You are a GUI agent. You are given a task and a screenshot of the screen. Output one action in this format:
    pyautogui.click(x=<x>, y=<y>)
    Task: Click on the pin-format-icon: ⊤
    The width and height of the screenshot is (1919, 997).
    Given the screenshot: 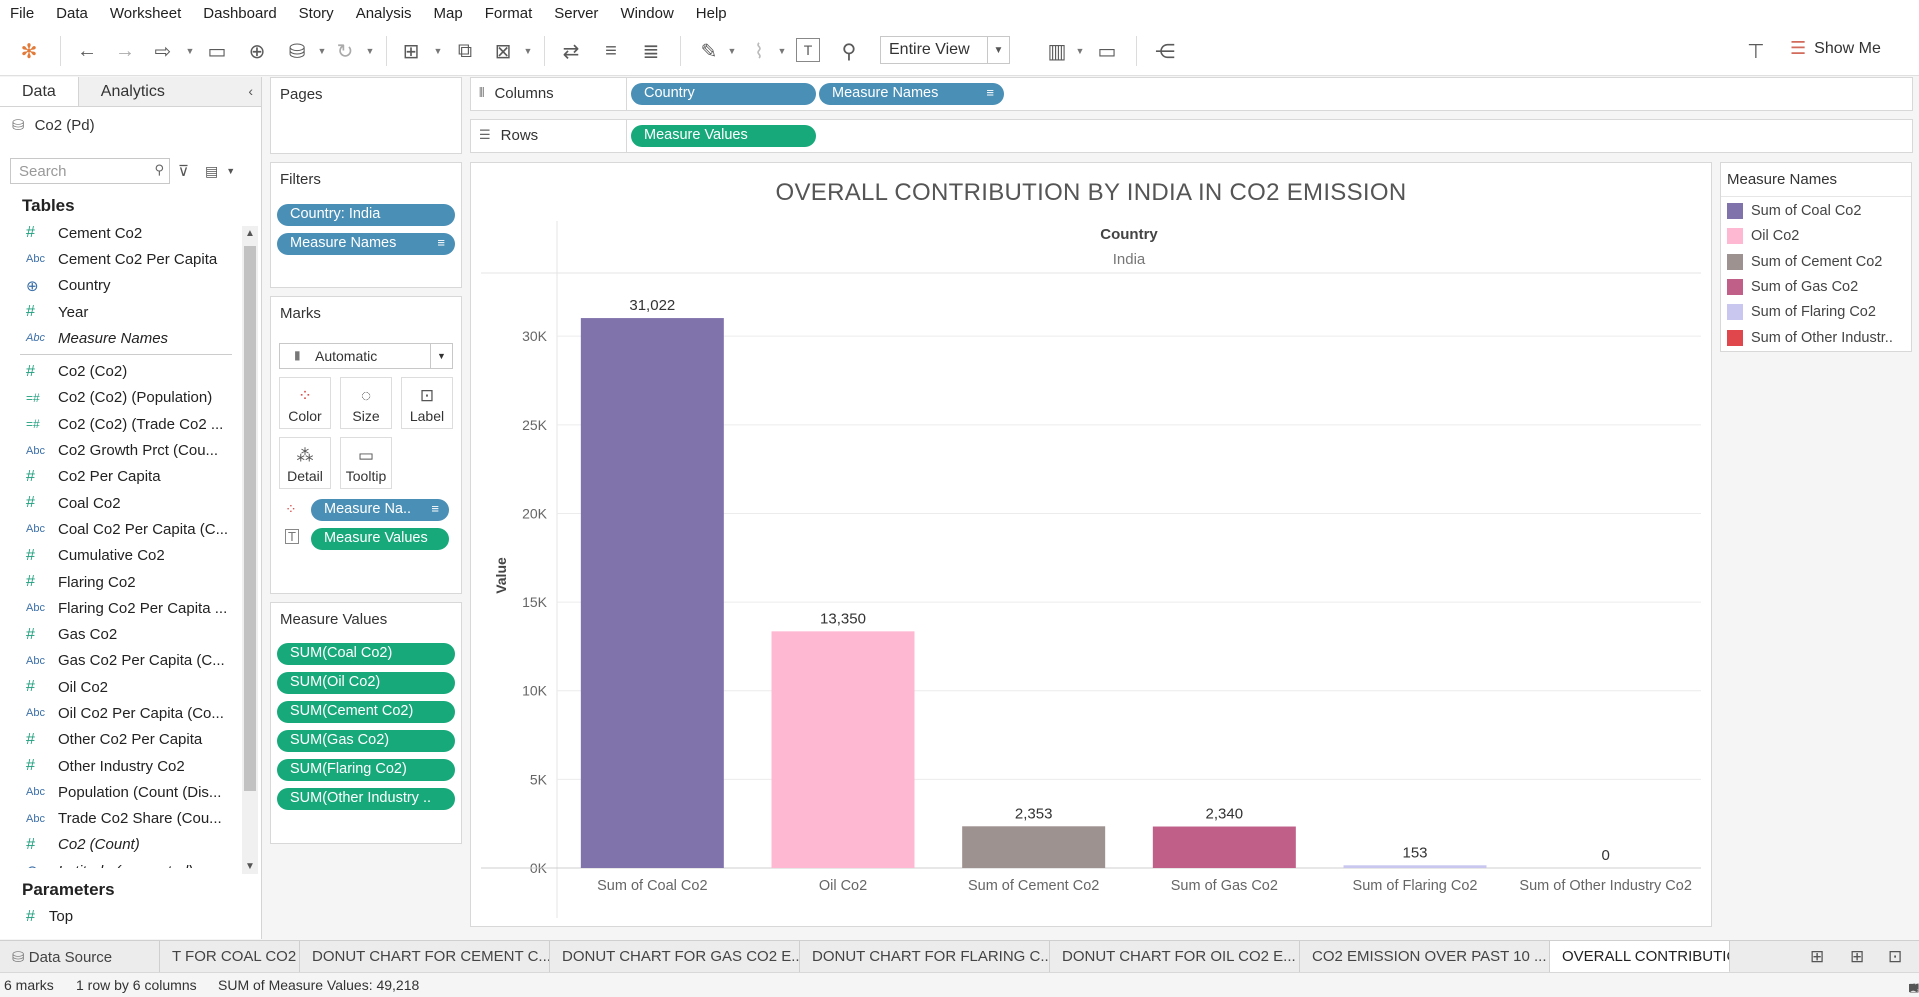 What is the action you would take?
    pyautogui.click(x=1756, y=51)
    